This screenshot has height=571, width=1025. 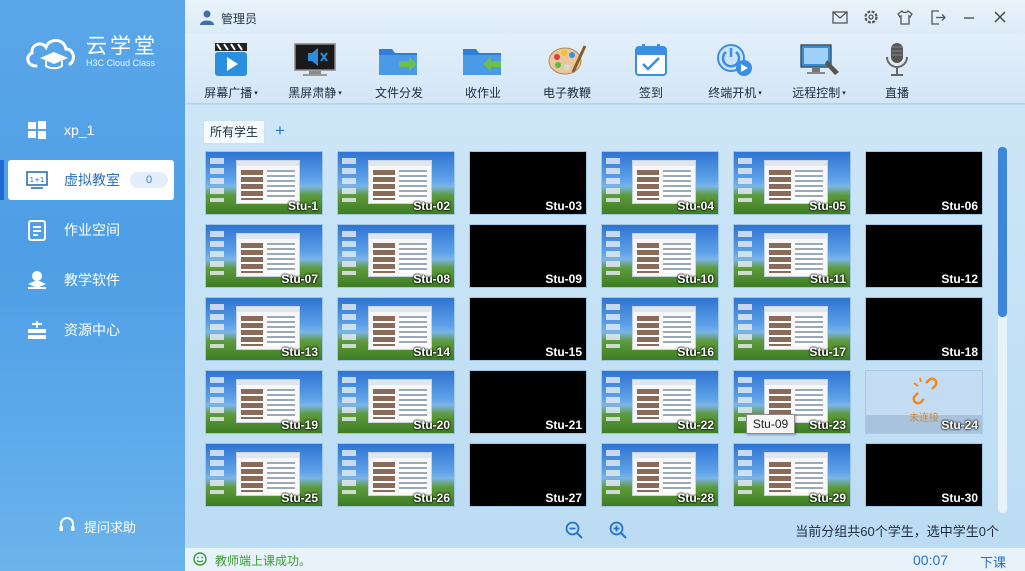 I want to click on e-pointer-button: 电子教鞭, so click(x=567, y=70).